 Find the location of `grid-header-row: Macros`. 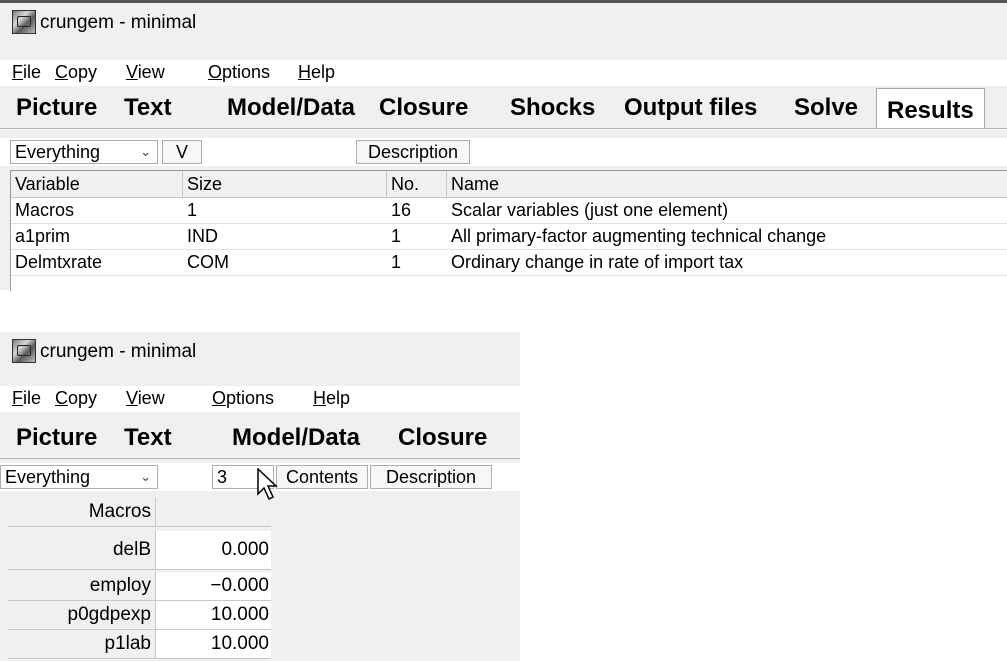

grid-header-row: Macros is located at coordinates (139, 512).